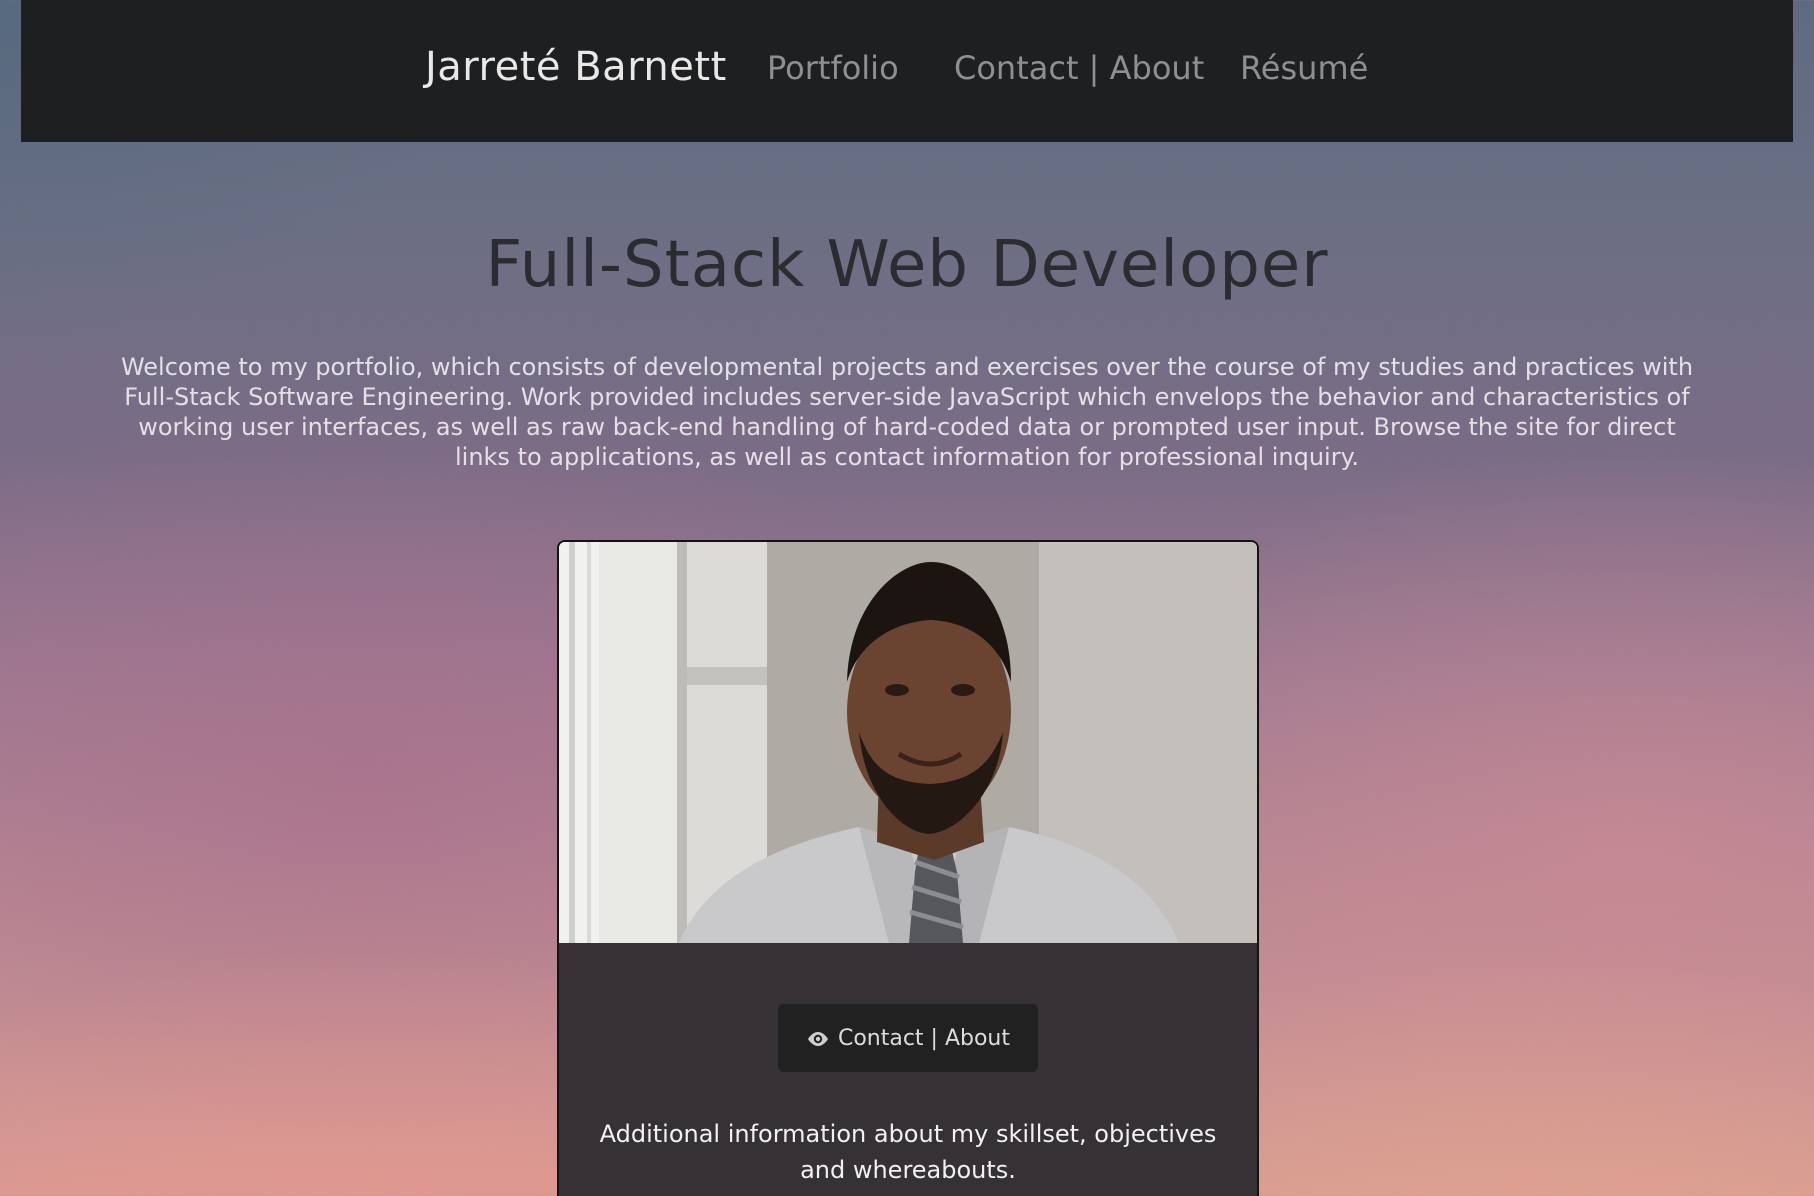  What do you see at coordinates (818, 1038) in the screenshot?
I see `eye-icon` at bounding box center [818, 1038].